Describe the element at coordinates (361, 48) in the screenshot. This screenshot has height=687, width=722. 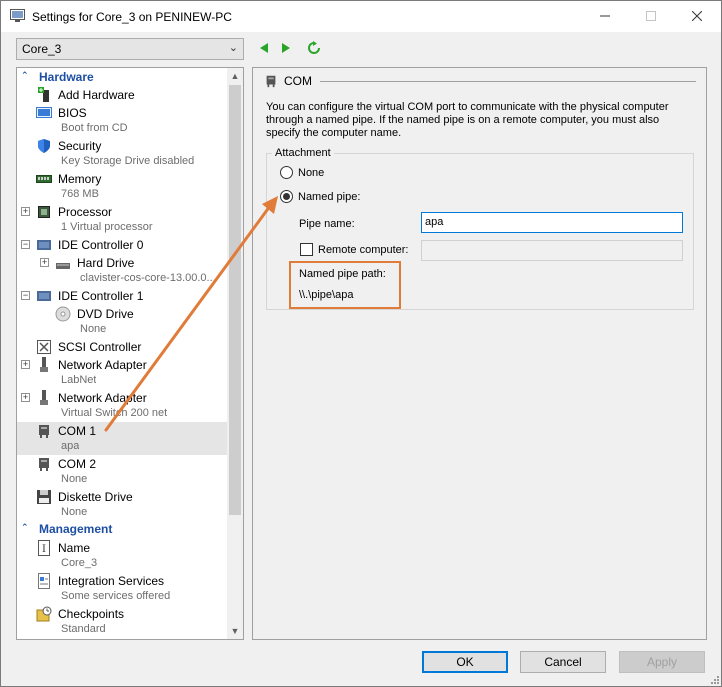
I see `toolbar: Core_3 ⌄` at that location.